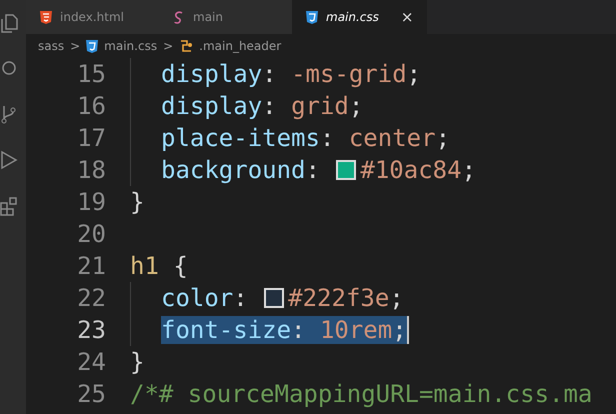  Describe the element at coordinates (91, 106) in the screenshot. I see `line-number: 16` at that location.